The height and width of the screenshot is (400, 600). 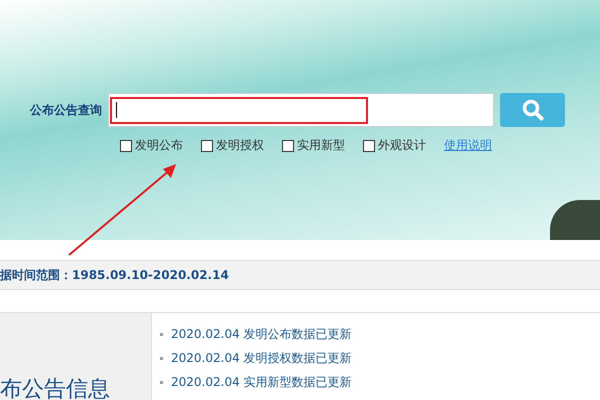 I want to click on news-link: 2020.02.04 实用新型数据已更新, so click(x=261, y=382).